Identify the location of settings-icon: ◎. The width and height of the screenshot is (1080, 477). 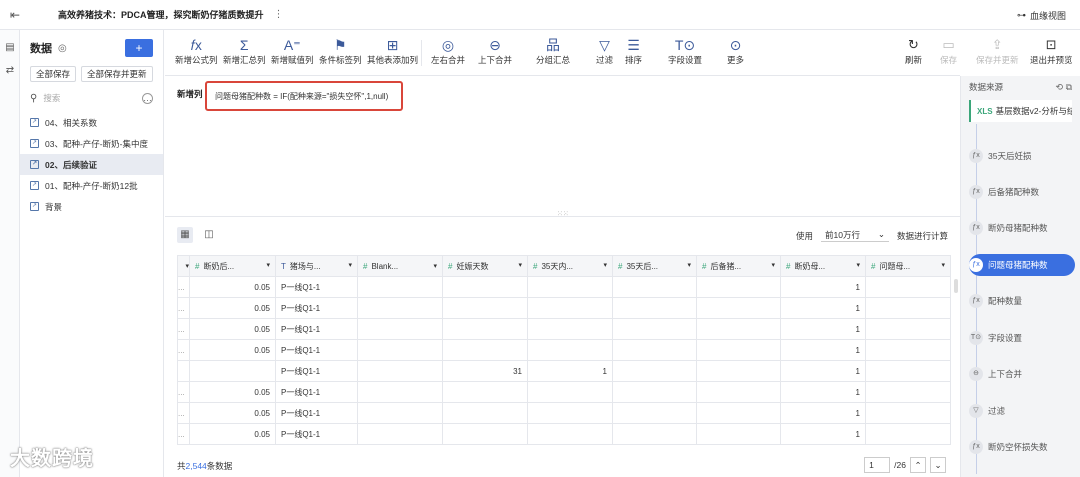
(62, 48).